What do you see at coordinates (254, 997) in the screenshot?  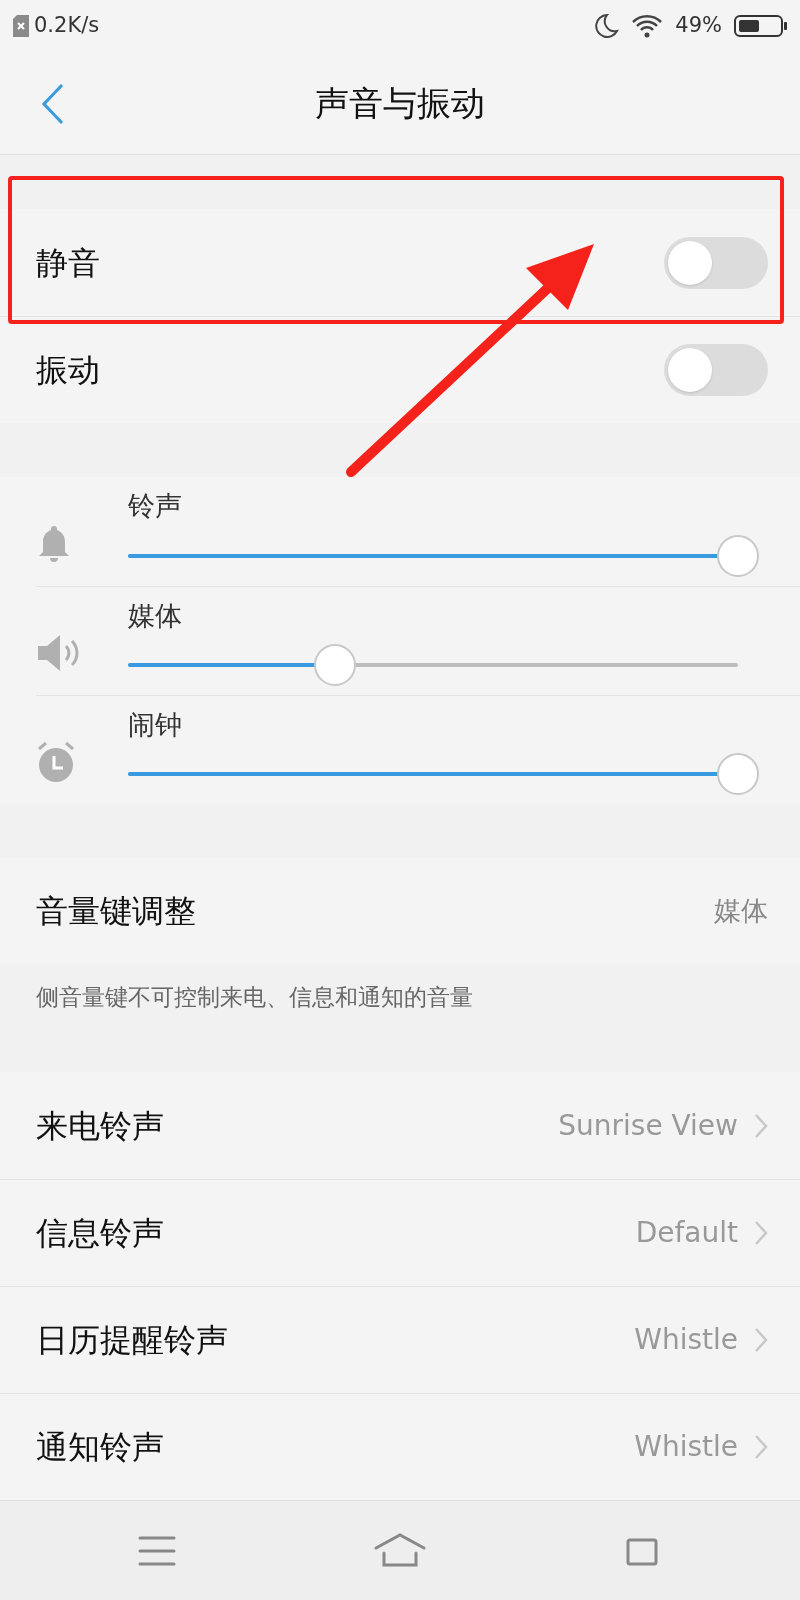 I see `hint-text: 侧音量键不可控制来电、信息和通知的音量` at bounding box center [254, 997].